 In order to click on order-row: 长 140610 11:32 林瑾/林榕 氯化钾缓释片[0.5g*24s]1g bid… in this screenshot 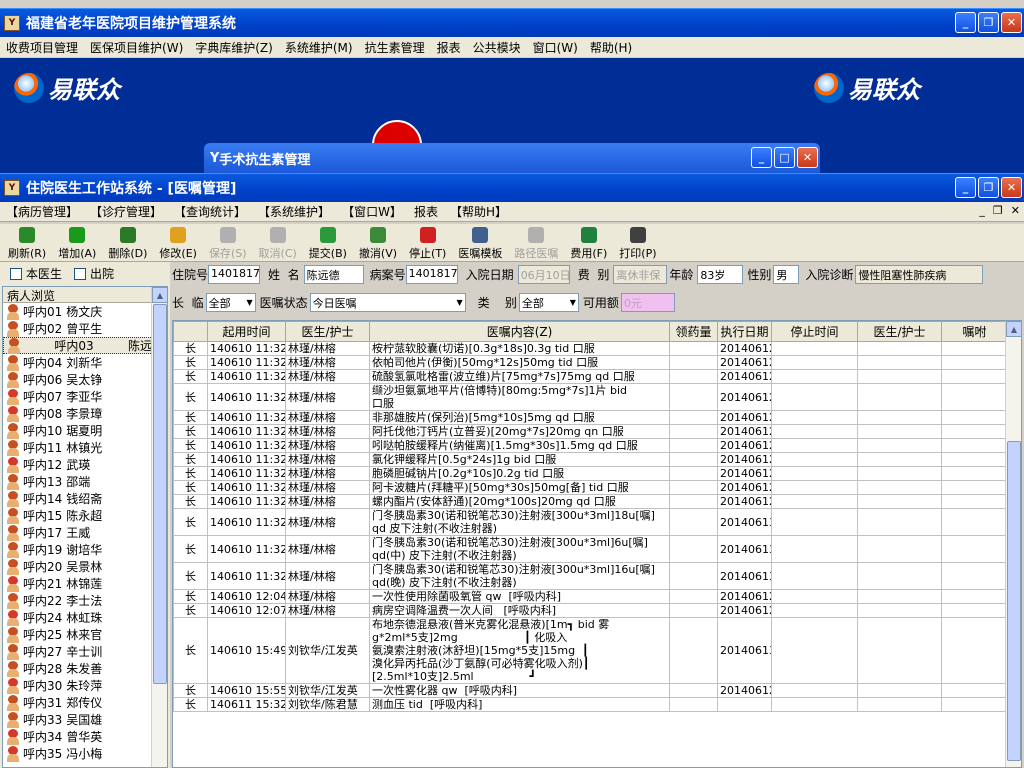, I will do `click(590, 459)`.